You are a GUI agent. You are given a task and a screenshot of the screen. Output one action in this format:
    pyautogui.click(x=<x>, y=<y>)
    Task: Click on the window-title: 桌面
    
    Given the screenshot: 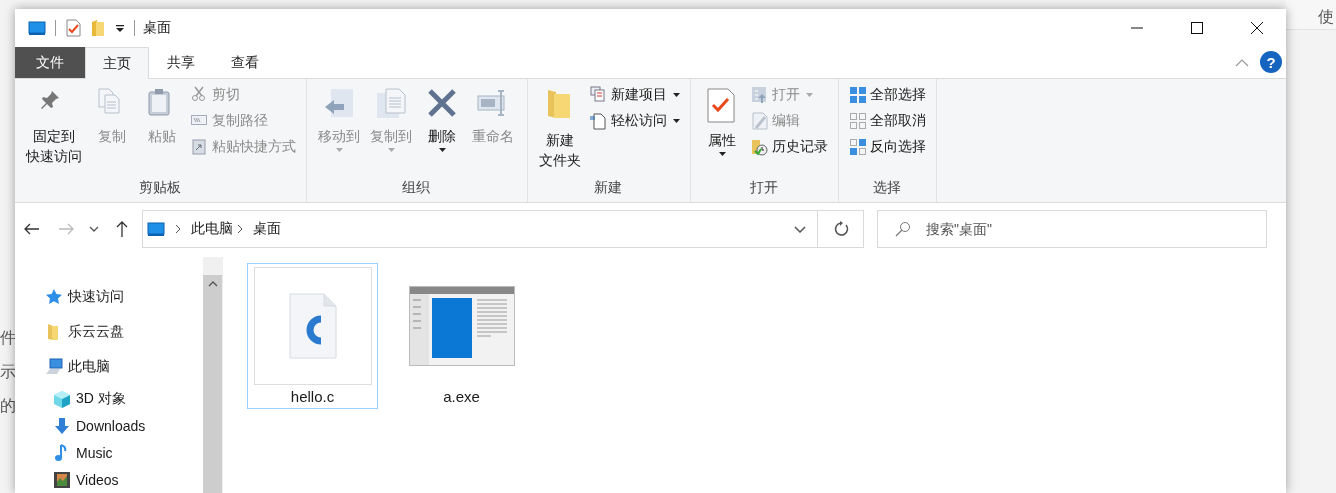 What is the action you would take?
    pyautogui.click(x=157, y=28)
    